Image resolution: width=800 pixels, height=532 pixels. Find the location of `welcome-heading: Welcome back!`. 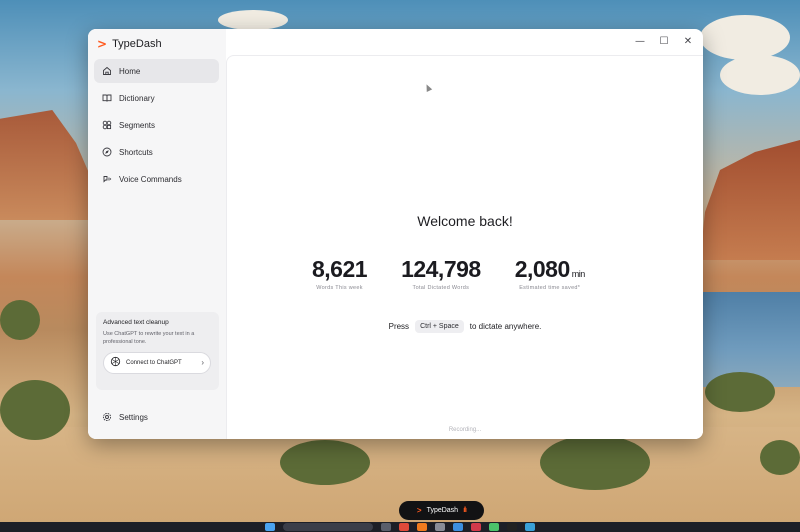

welcome-heading: Welcome back! is located at coordinates (465, 221).